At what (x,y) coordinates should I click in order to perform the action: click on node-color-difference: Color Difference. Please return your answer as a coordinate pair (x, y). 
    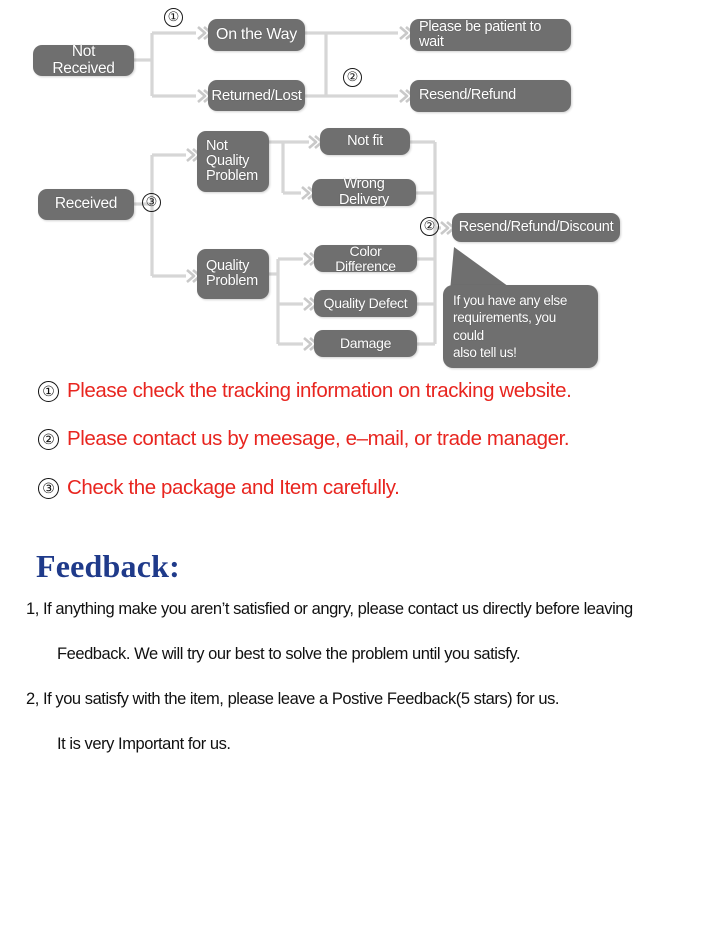
    Looking at the image, I should click on (365, 258).